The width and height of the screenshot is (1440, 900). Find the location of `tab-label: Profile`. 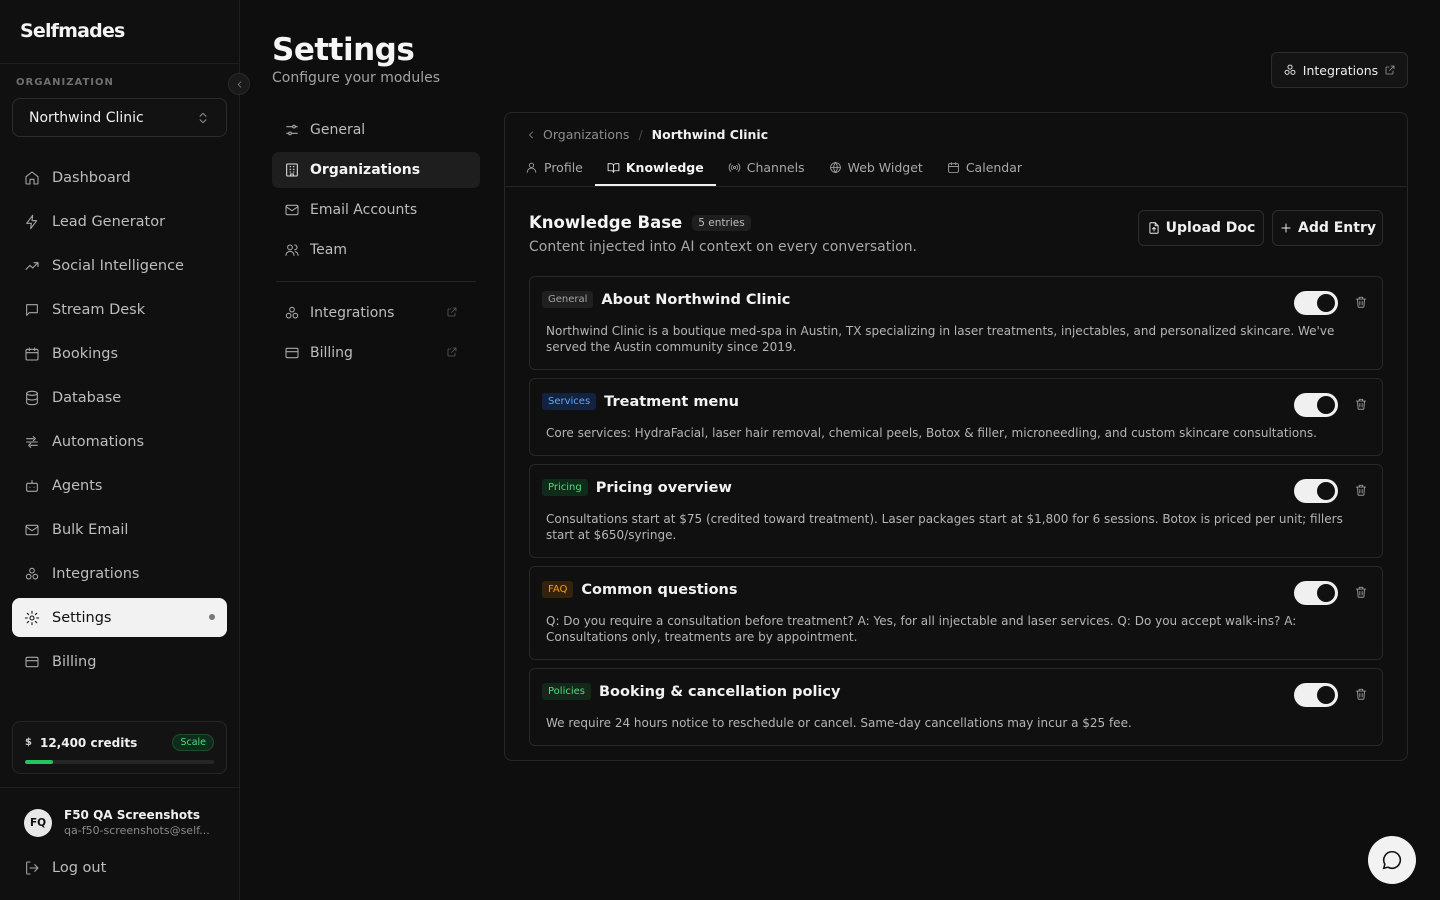

tab-label: Profile is located at coordinates (563, 167).